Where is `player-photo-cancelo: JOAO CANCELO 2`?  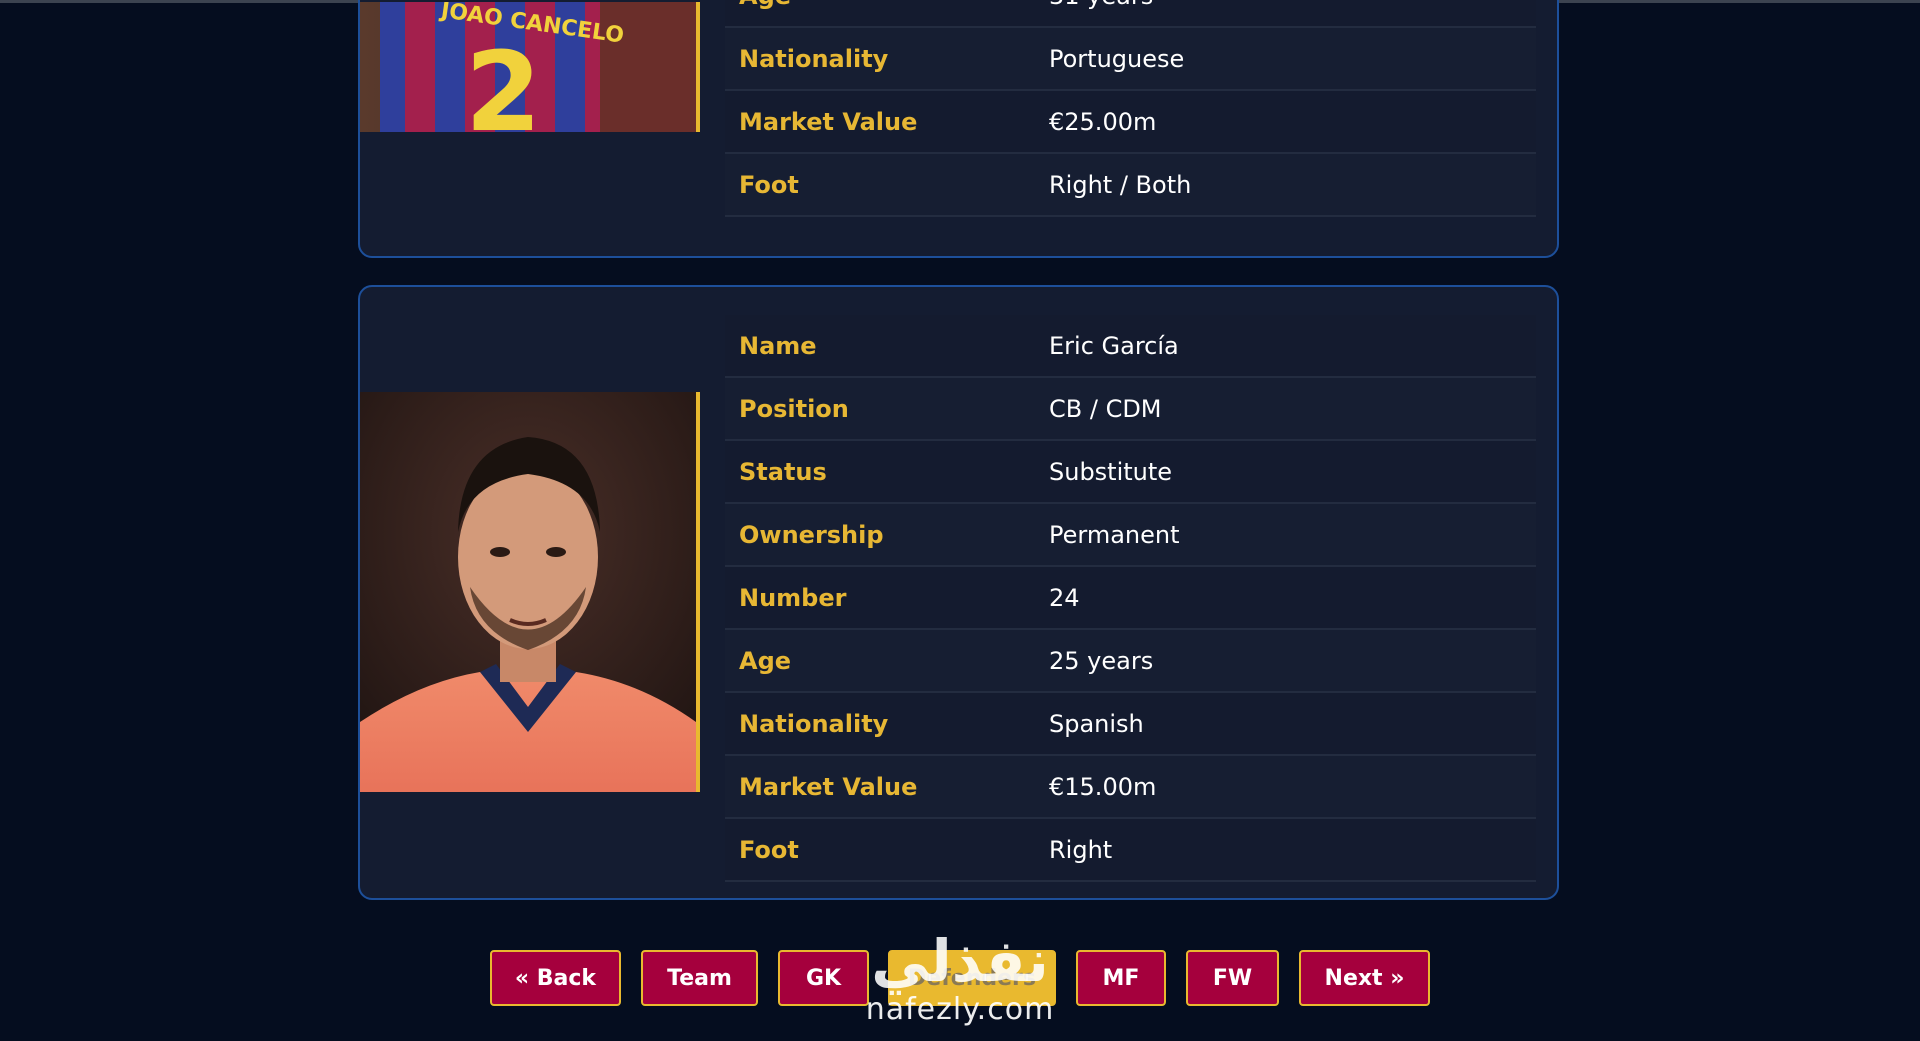 player-photo-cancelo: JOAO CANCELO 2 is located at coordinates (530, 67).